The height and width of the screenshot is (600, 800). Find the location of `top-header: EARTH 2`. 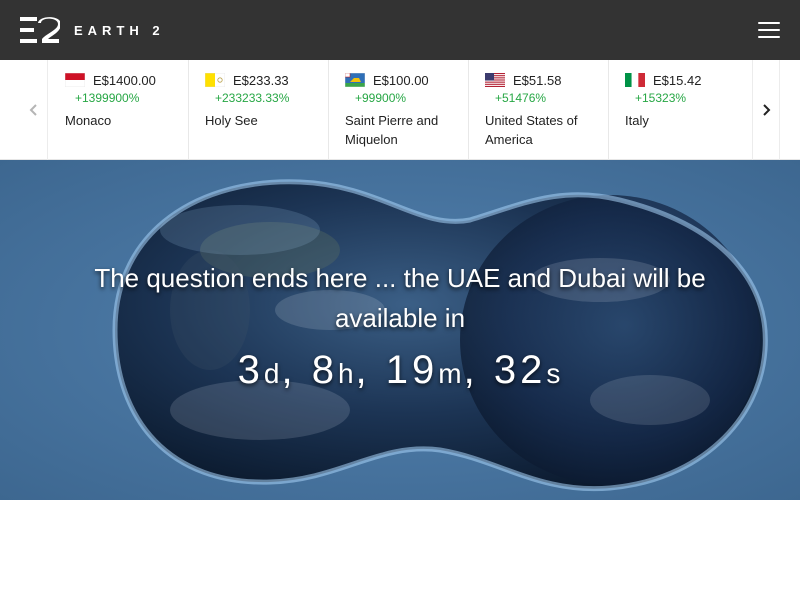

top-header: EARTH 2 is located at coordinates (400, 30).